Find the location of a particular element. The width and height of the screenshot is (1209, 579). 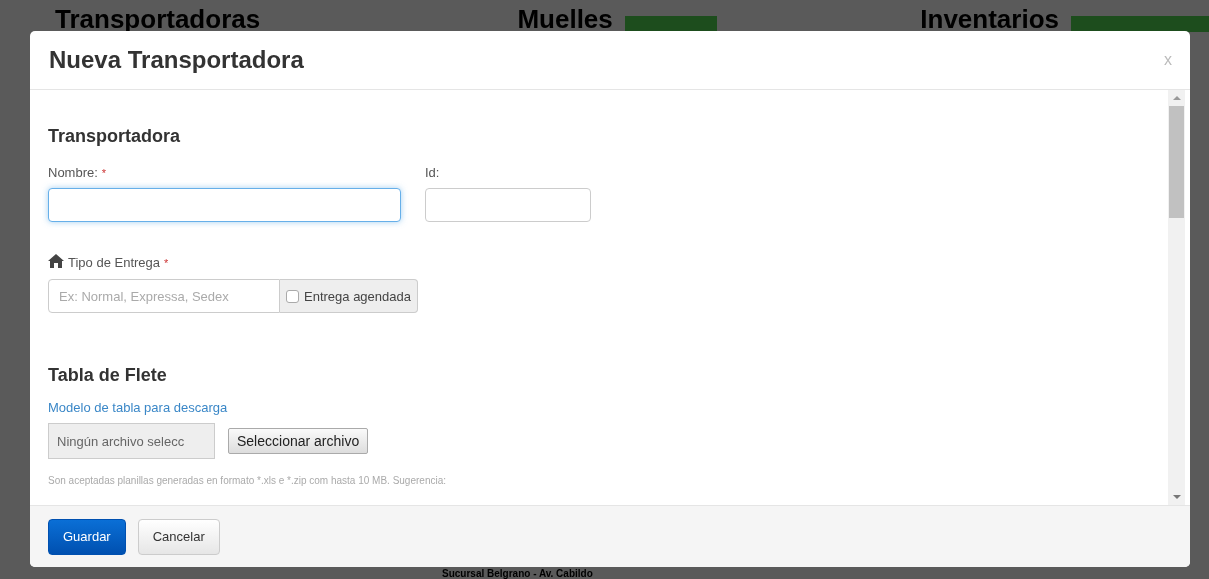

help-text: Son aceptadas planillas generadas en formato *.xls e *.zip com hasta 10 MB. Sugerencia: is located at coordinates (247, 480).